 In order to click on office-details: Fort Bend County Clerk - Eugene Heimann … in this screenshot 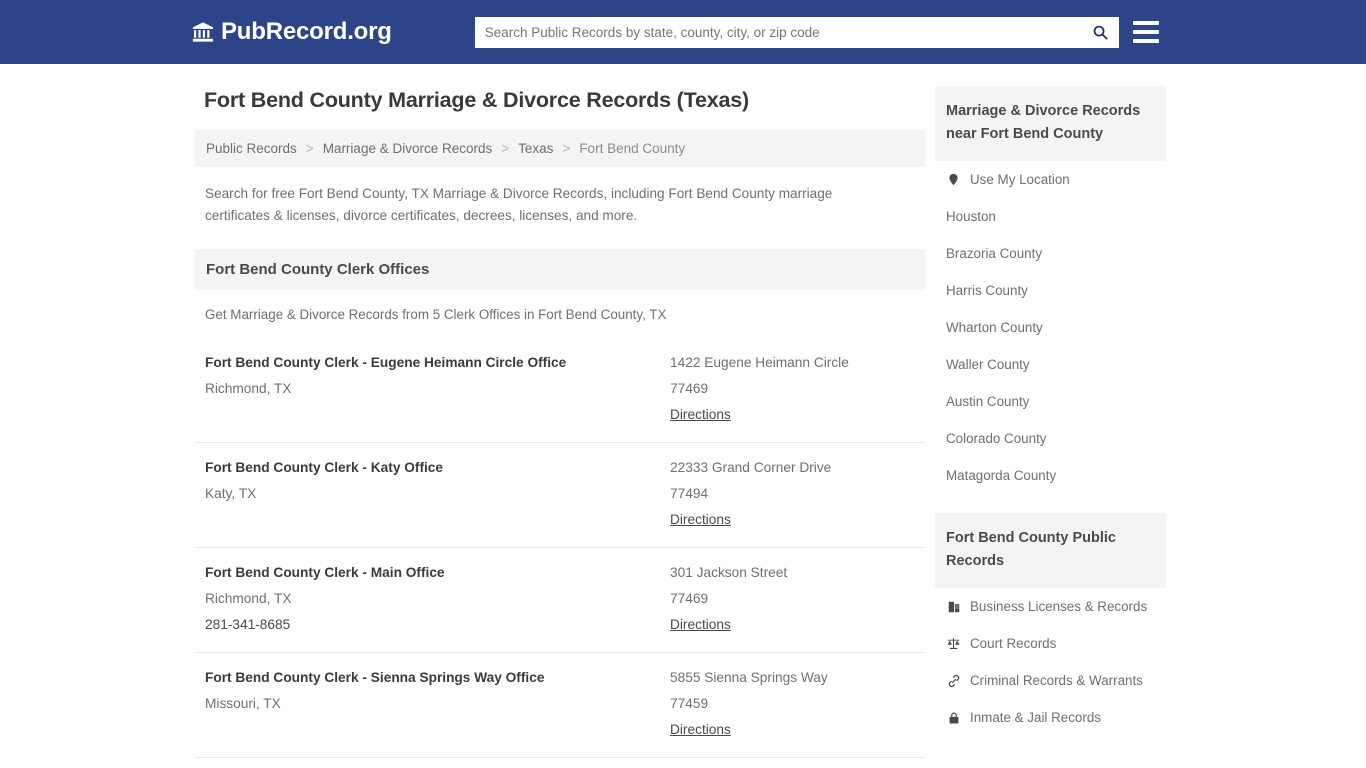, I will do `click(437, 389)`.